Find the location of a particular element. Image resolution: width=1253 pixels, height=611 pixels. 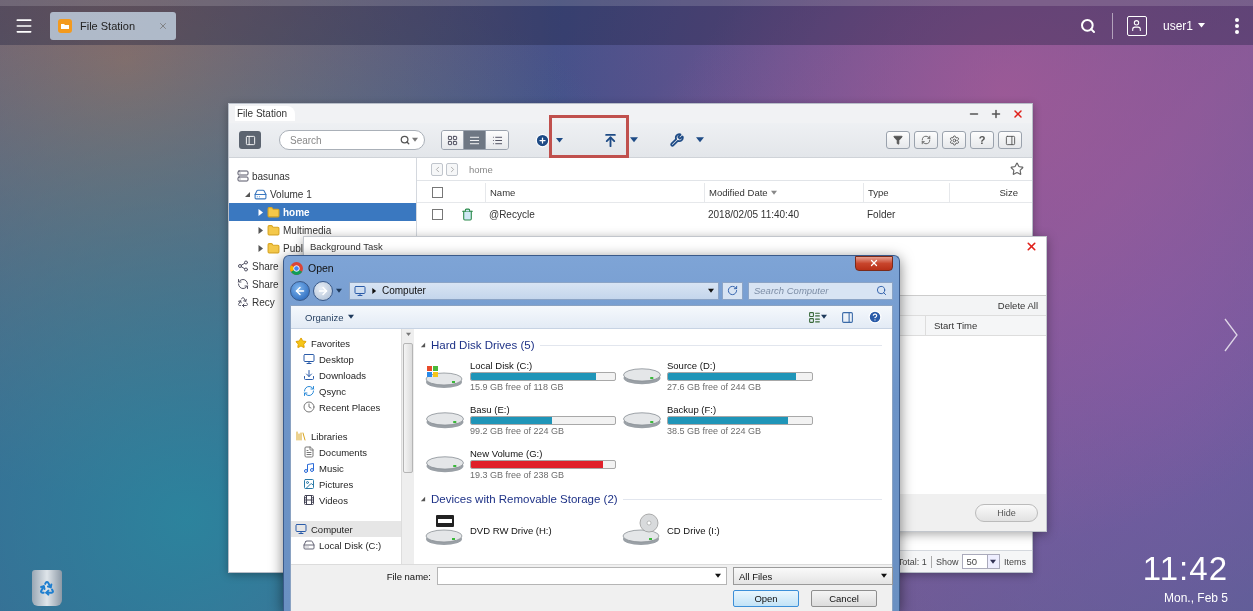

dialog-title: Open is located at coordinates (321, 268).